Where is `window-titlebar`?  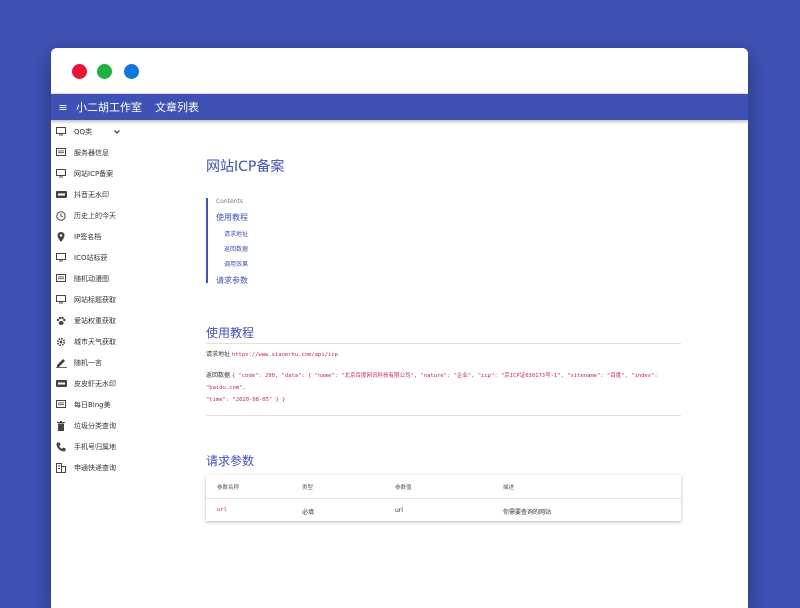 window-titlebar is located at coordinates (399, 71).